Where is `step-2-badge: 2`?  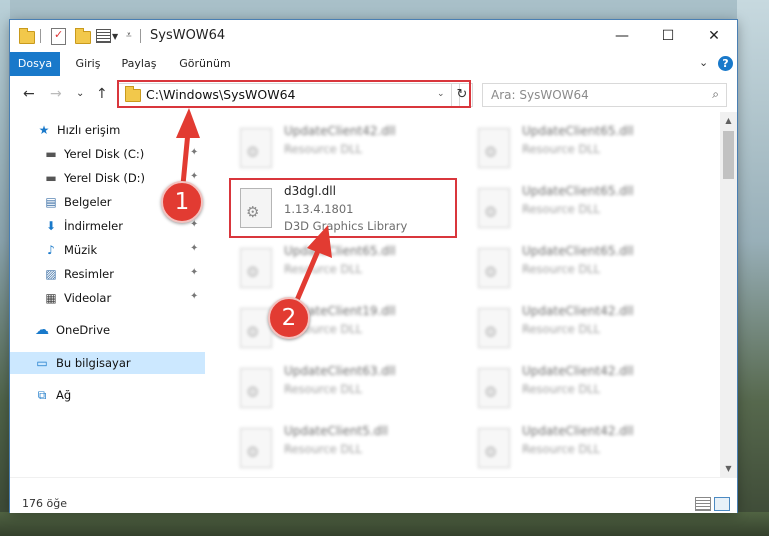 step-2-badge: 2 is located at coordinates (289, 318).